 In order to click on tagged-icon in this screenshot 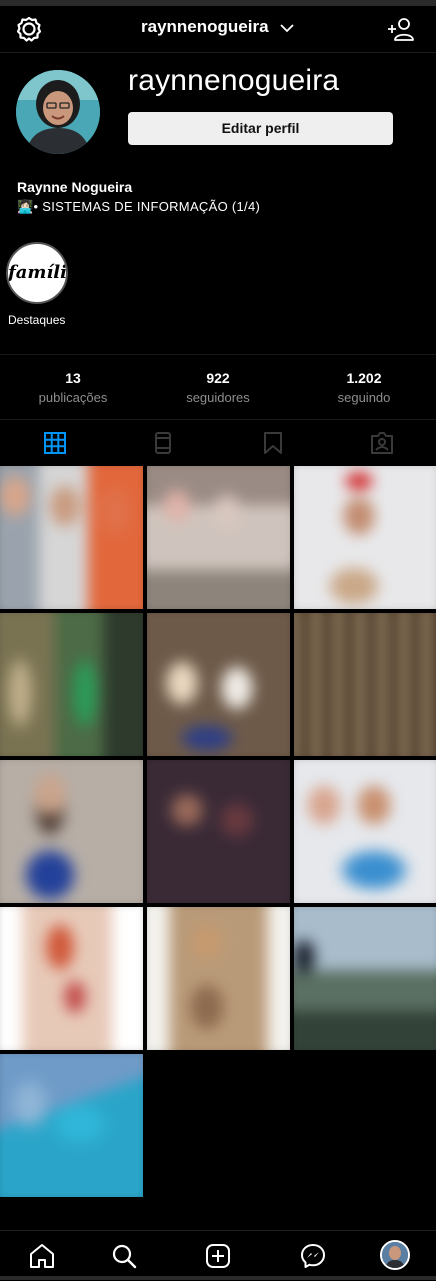, I will do `click(382, 443)`.